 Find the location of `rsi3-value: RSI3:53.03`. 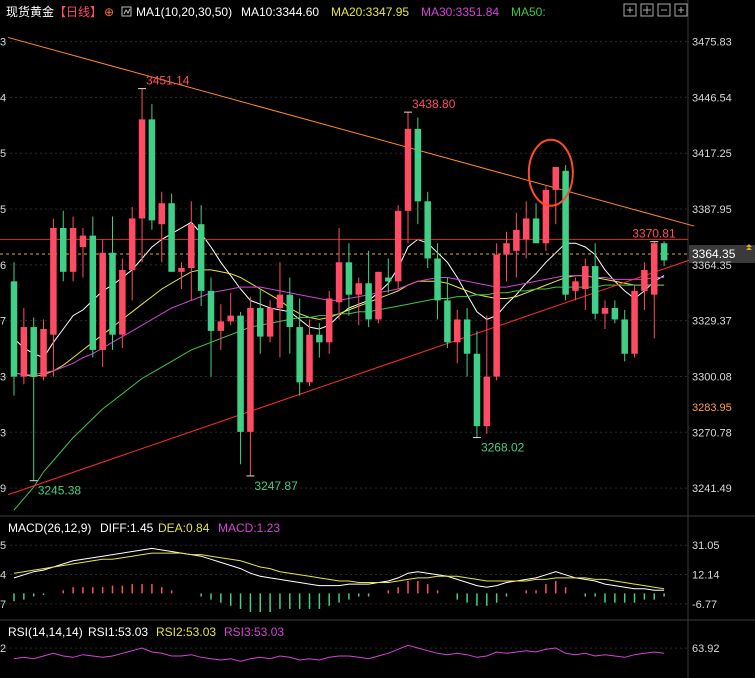

rsi3-value: RSI3:53.03 is located at coordinates (254, 632).